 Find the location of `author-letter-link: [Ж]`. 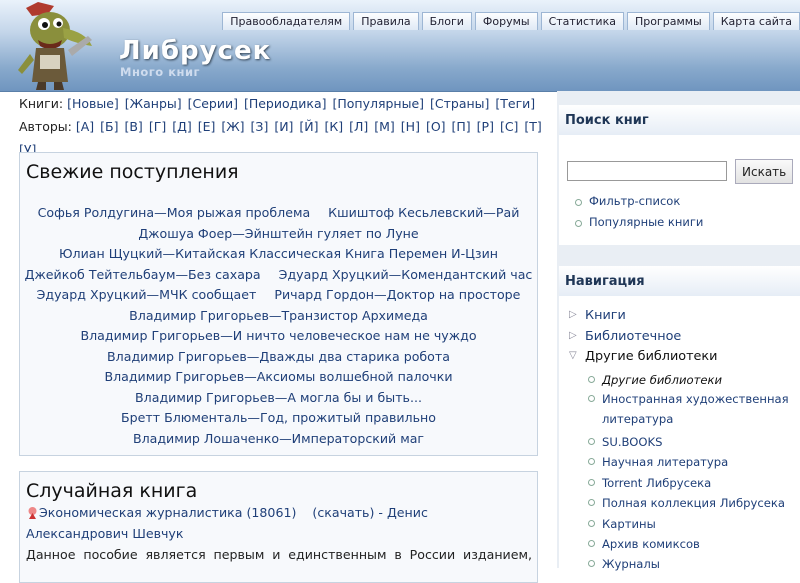

author-letter-link: [Ж] is located at coordinates (232, 126).